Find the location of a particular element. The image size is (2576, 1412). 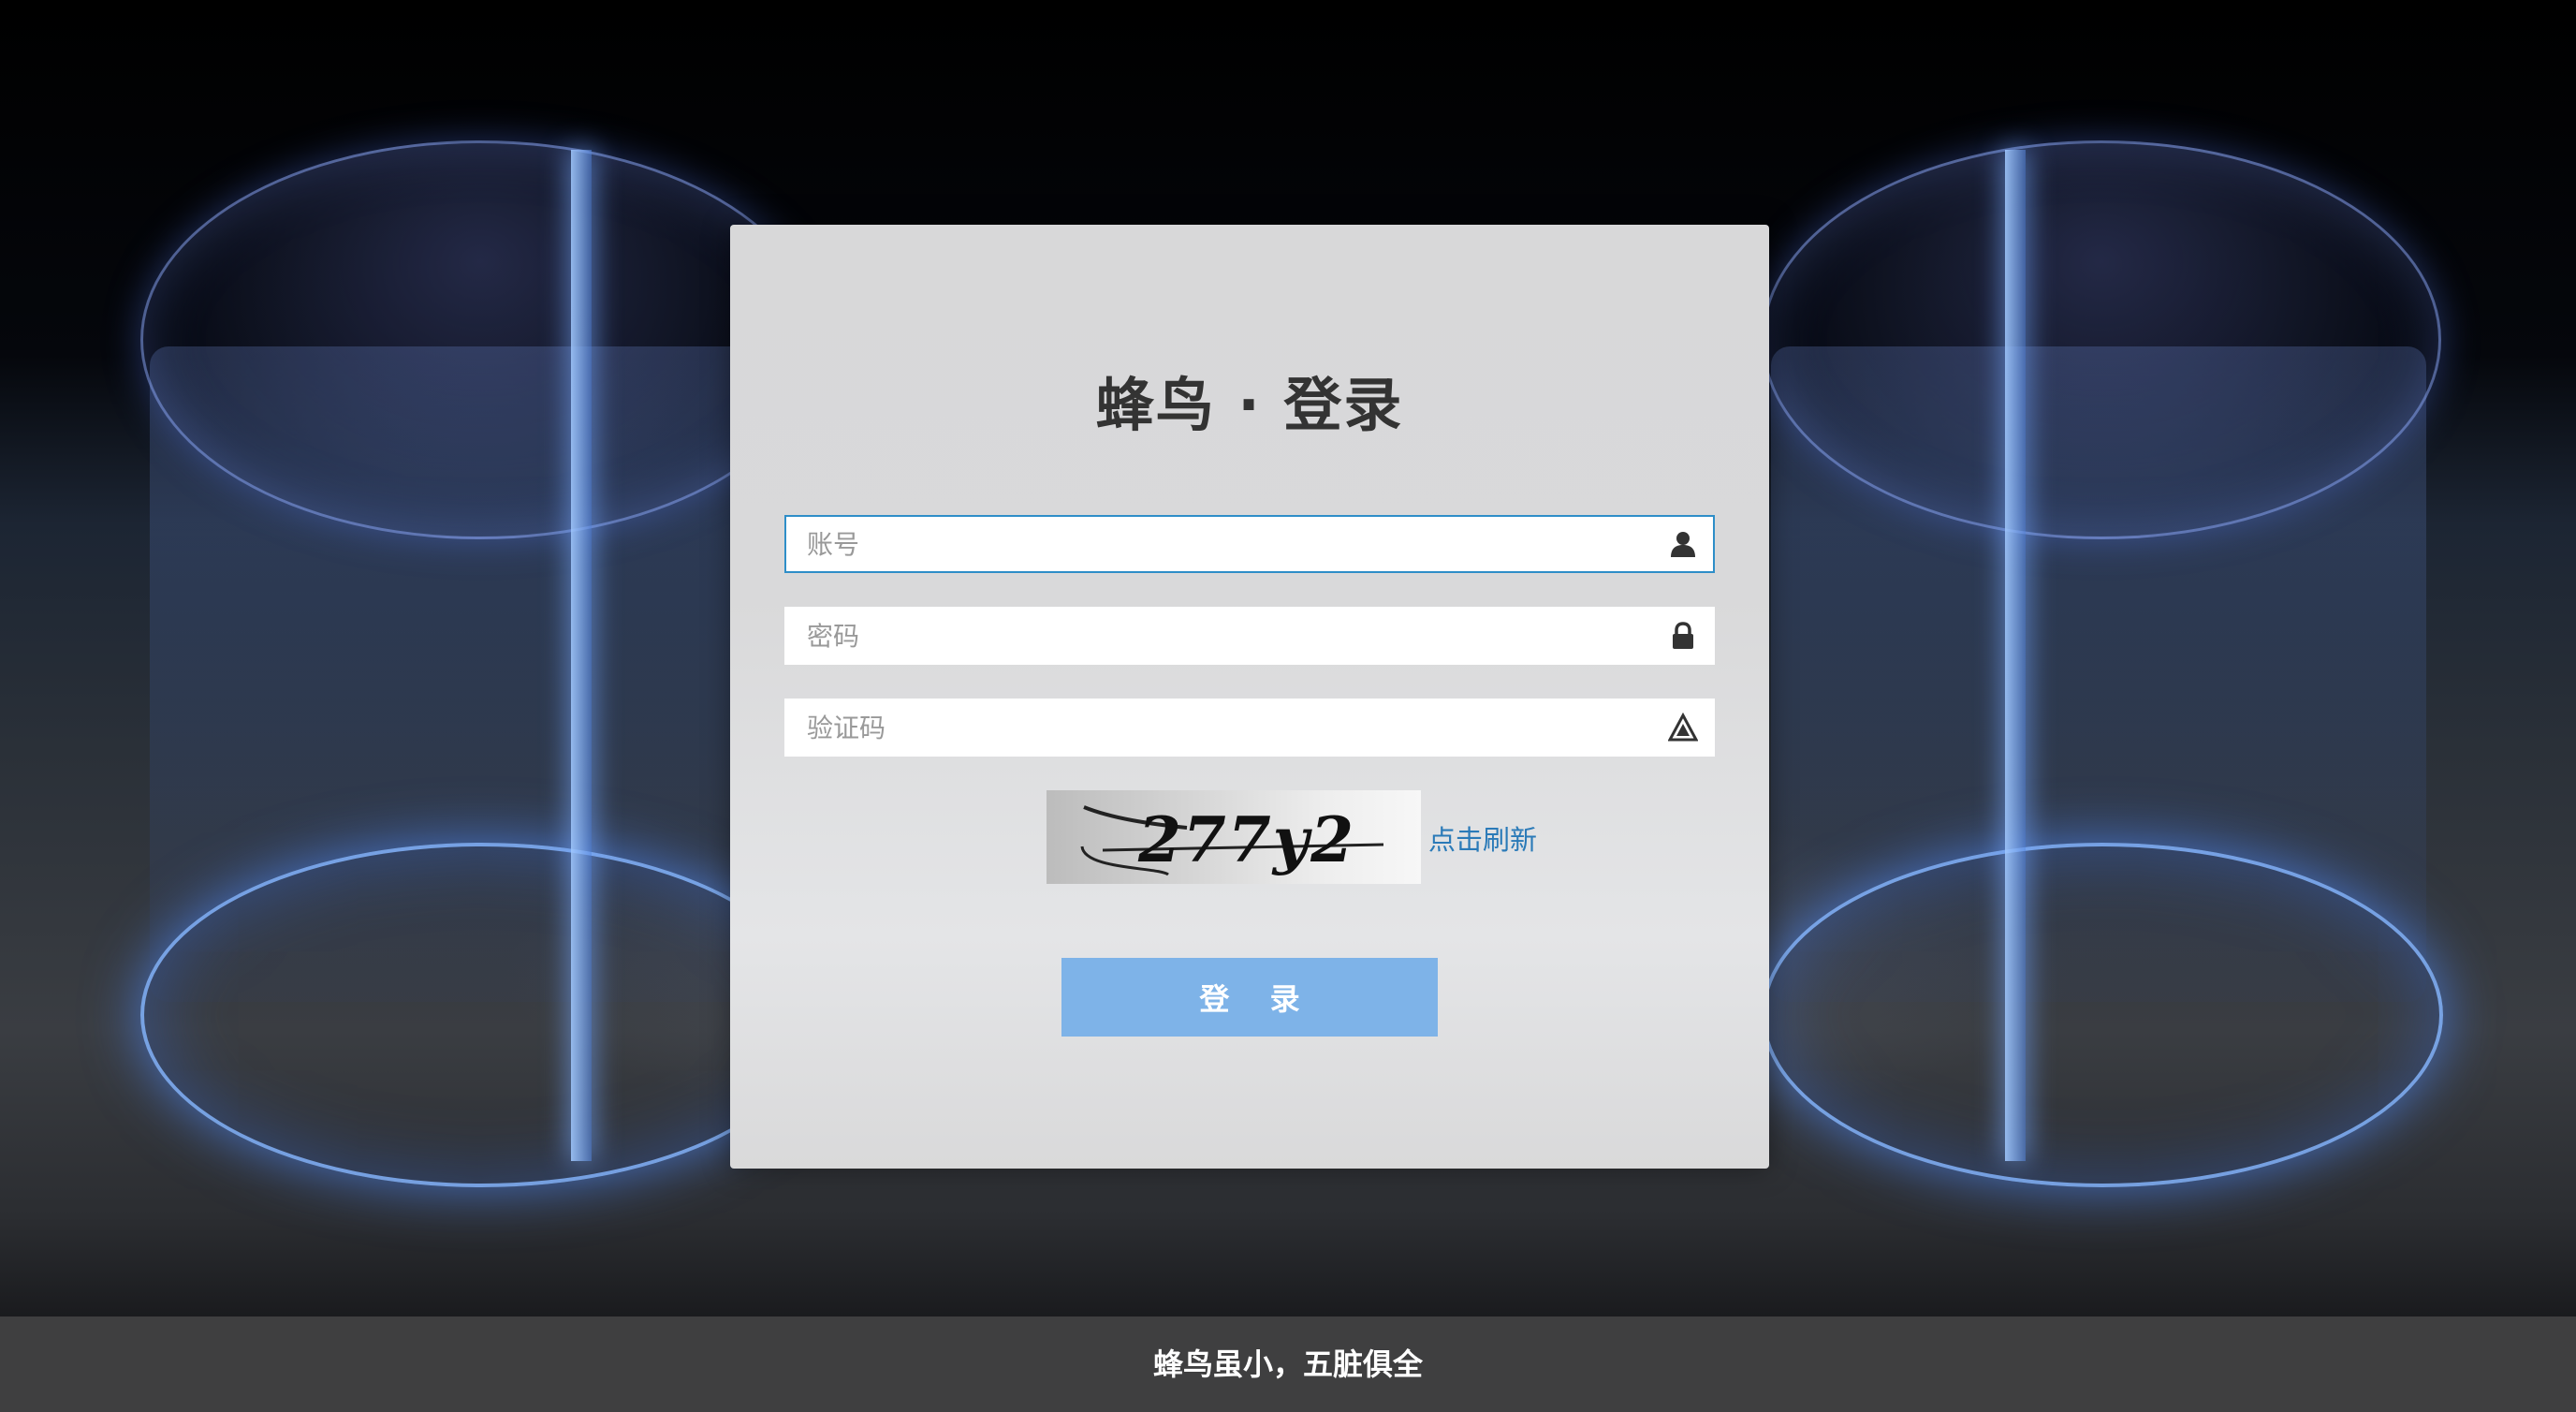

login-button: 登 录 is located at coordinates (1249, 997).